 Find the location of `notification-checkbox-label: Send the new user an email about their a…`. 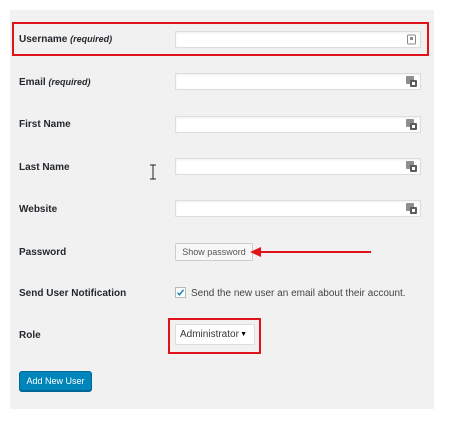

notification-checkbox-label: Send the new user an email about their a… is located at coordinates (298, 293).